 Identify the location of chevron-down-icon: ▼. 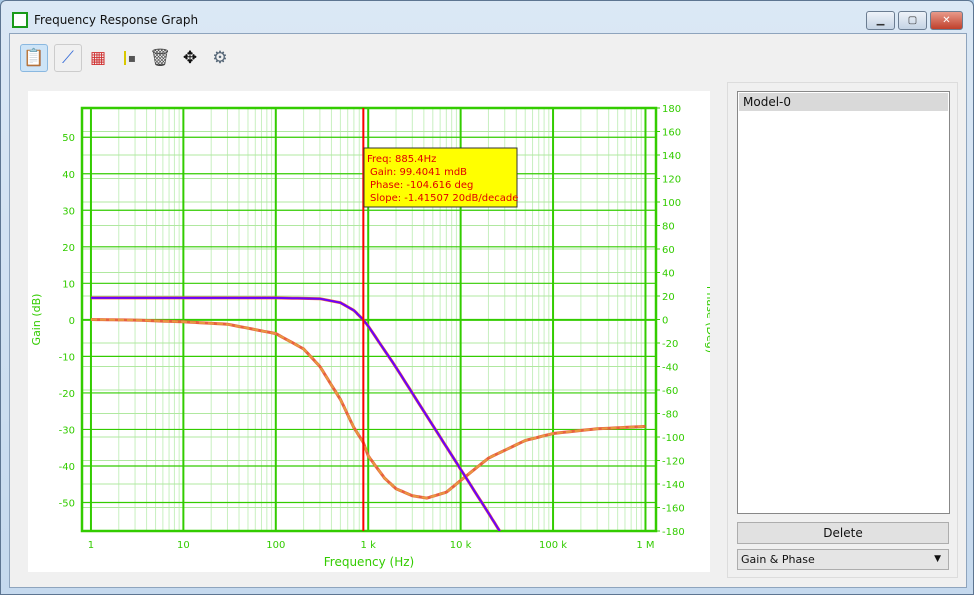
(937, 559).